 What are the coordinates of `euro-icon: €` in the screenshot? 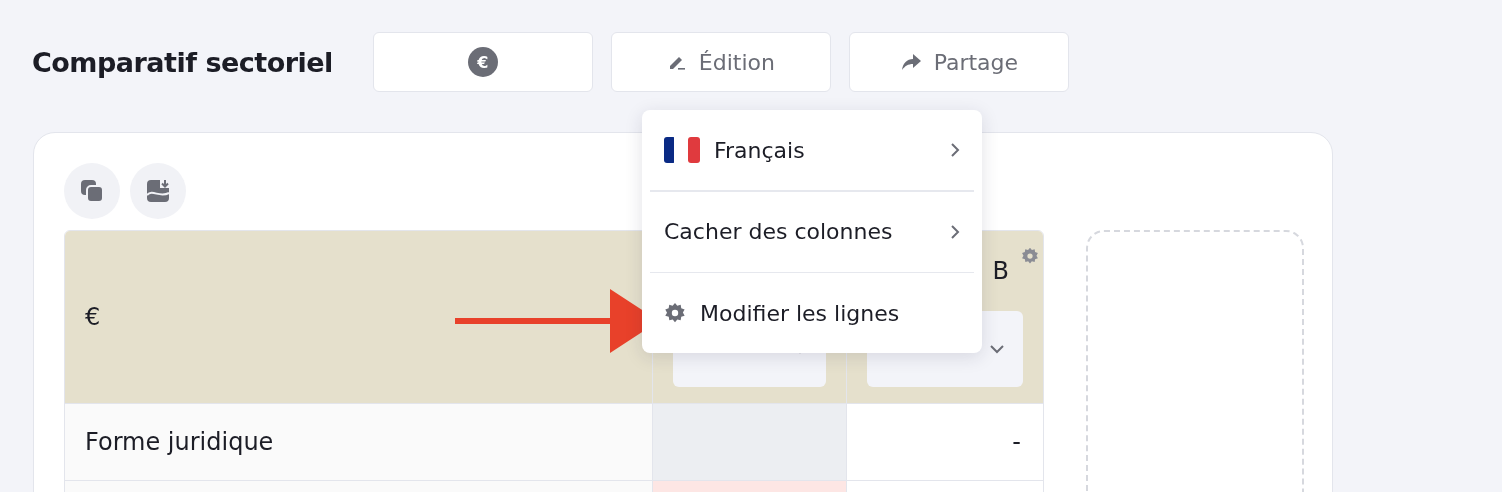 It's located at (482, 62).